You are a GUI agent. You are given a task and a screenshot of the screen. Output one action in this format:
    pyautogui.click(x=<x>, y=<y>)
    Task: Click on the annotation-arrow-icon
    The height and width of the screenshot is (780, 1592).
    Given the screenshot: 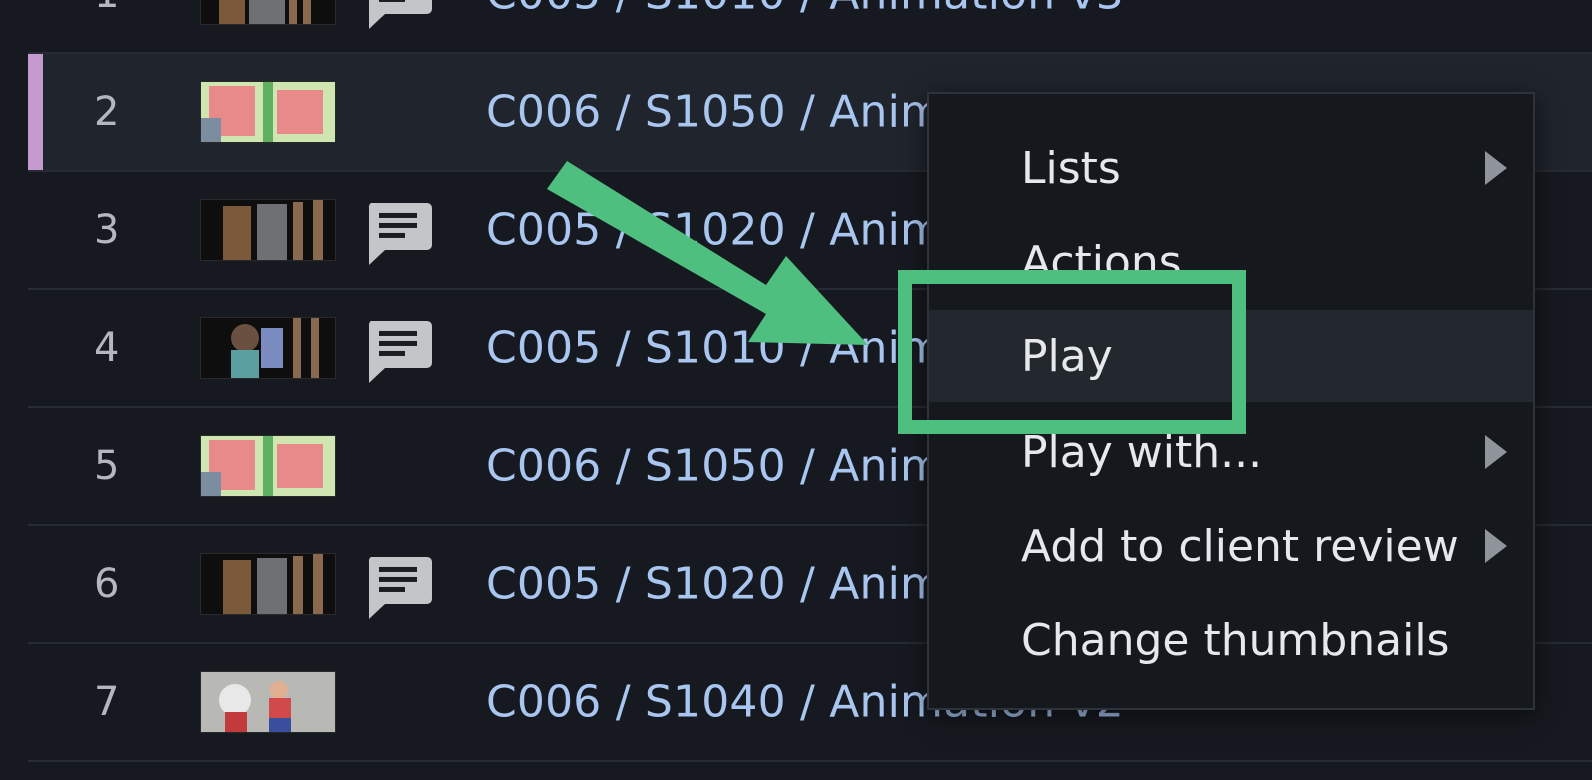 What is the action you would take?
    pyautogui.click(x=707, y=253)
    